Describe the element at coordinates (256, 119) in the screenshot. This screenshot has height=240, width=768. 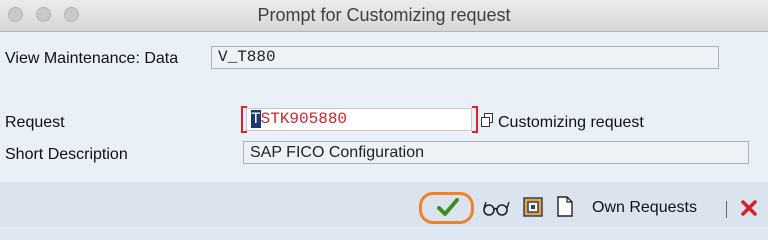
I see `text-cursor: T` at that location.